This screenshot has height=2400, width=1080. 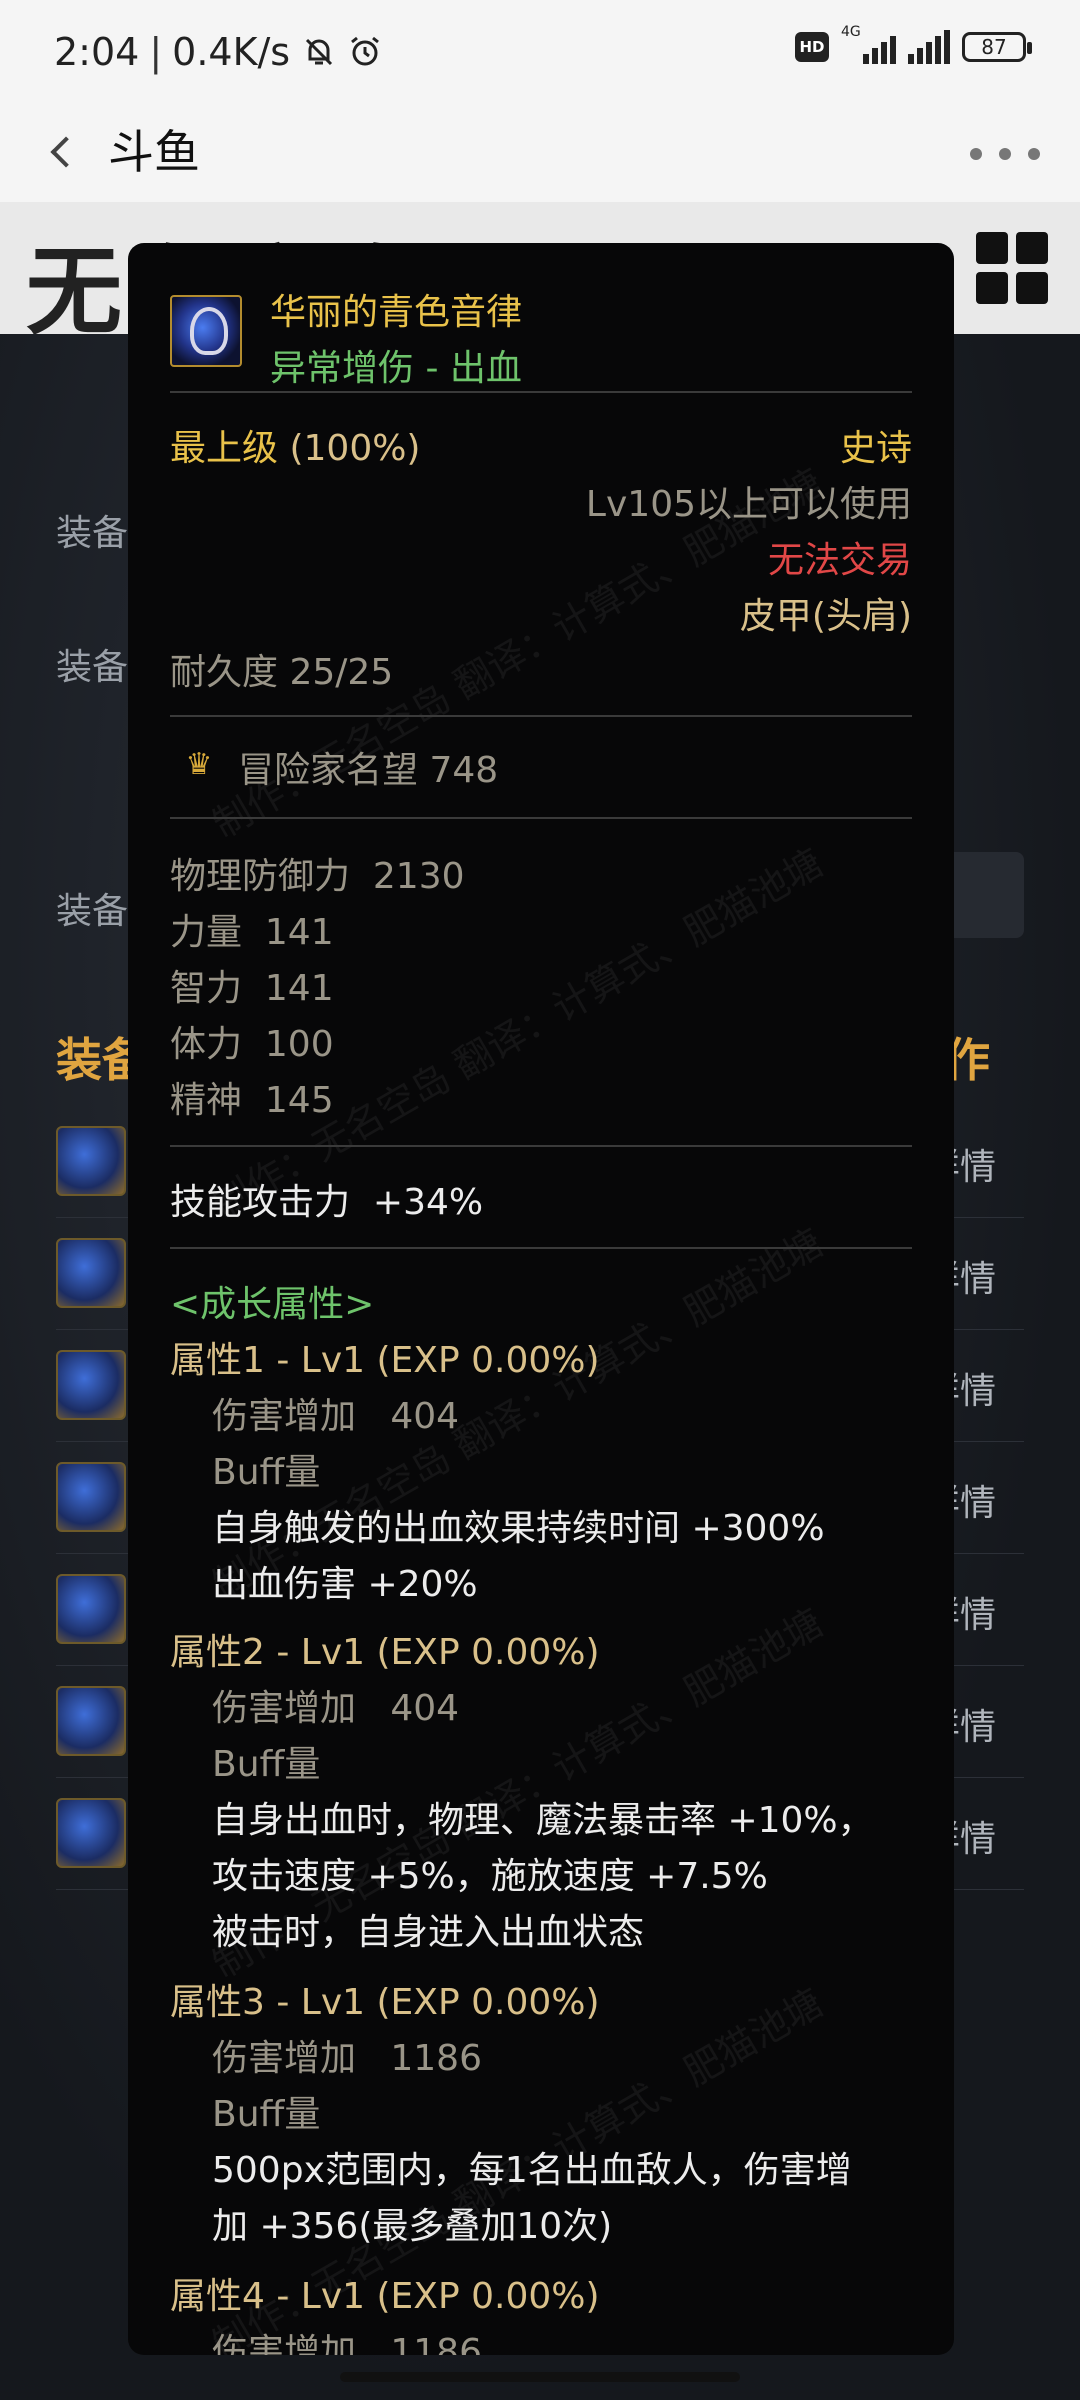 What do you see at coordinates (260, 1202) in the screenshot?
I see `skill-attack-label: 技能攻击力` at bounding box center [260, 1202].